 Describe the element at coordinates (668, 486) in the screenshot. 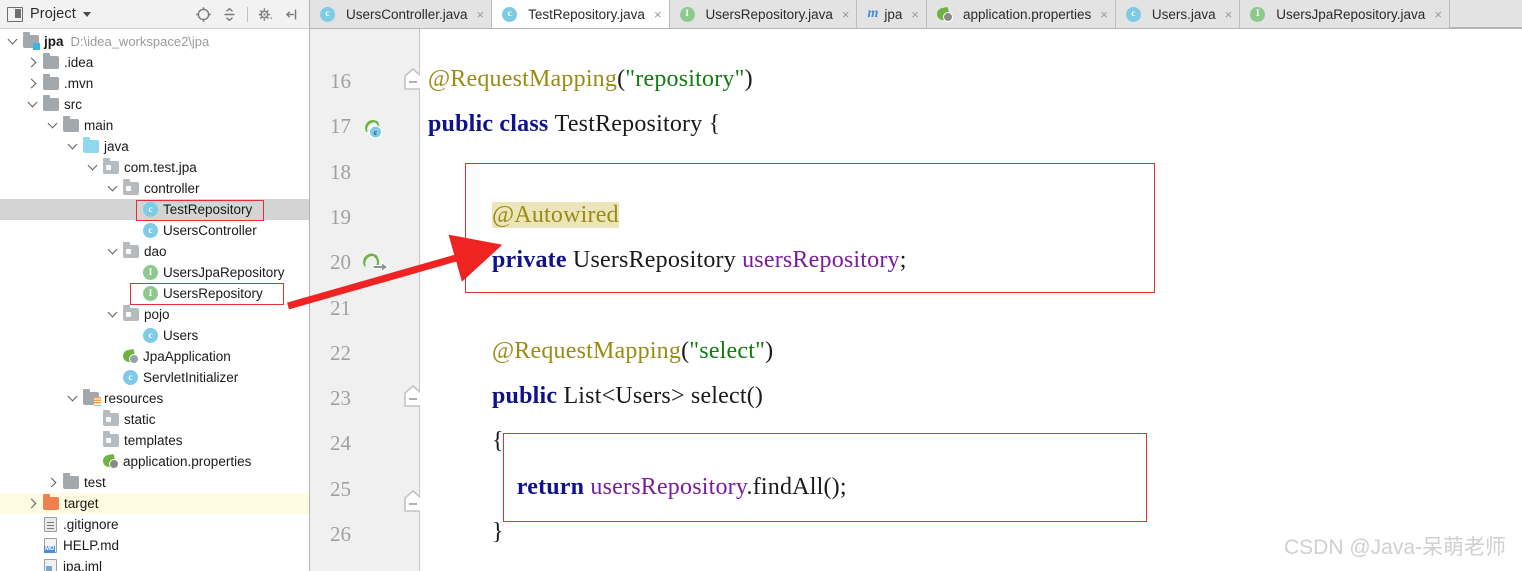

I see `code-token: usersRepository` at that location.